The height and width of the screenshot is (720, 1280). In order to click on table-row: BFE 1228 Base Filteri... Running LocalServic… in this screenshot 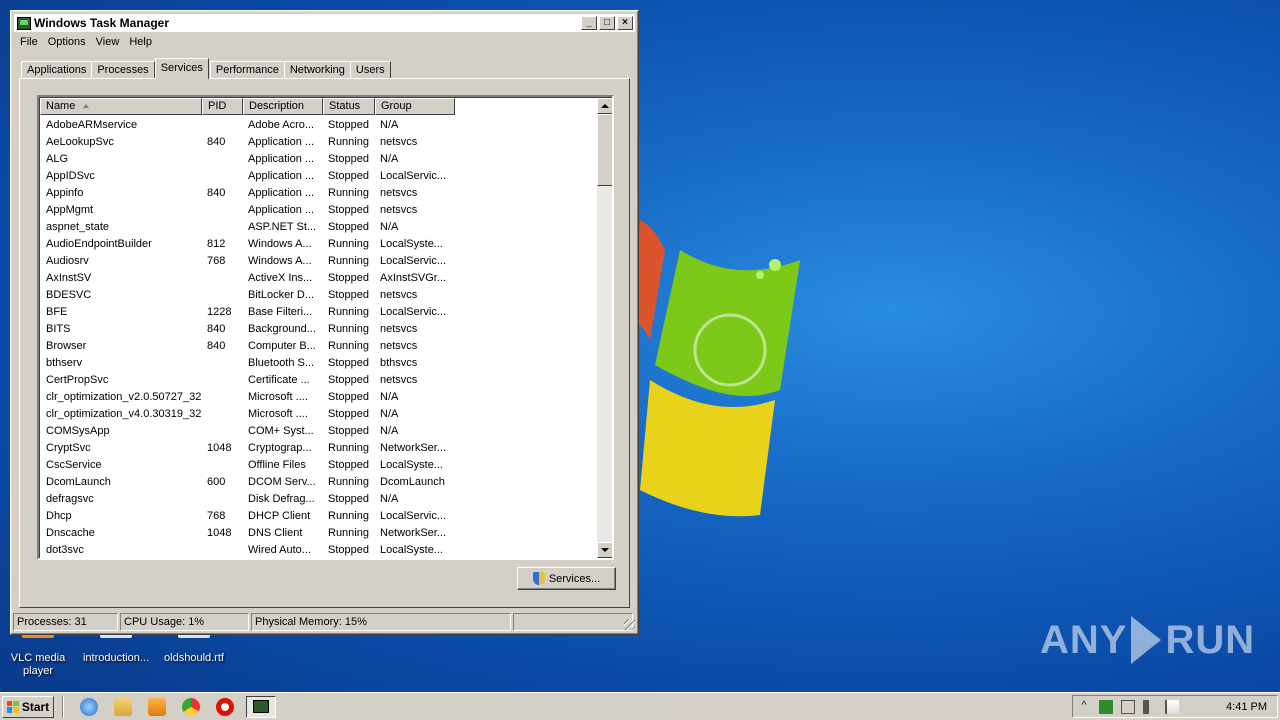, I will do `click(318, 311)`.